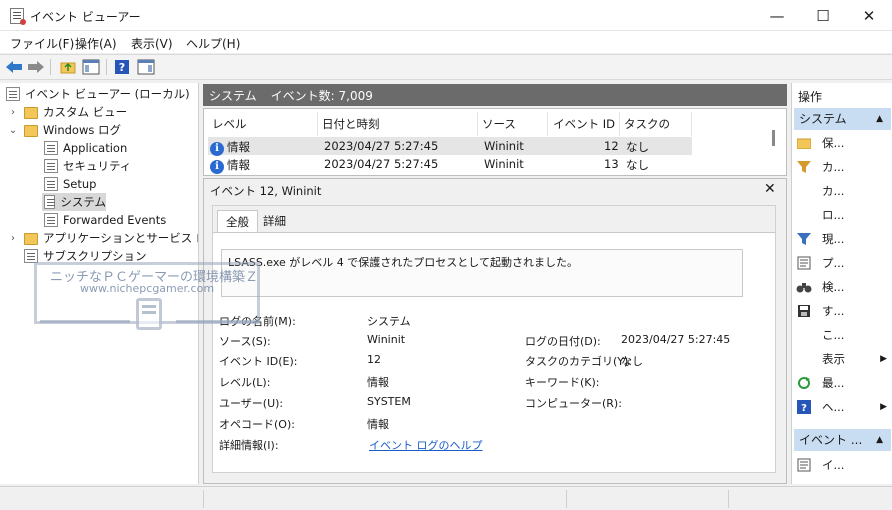 The image size is (892, 510). Describe the element at coordinates (263, 124) in the screenshot. I see `column-header-level: レベル` at that location.